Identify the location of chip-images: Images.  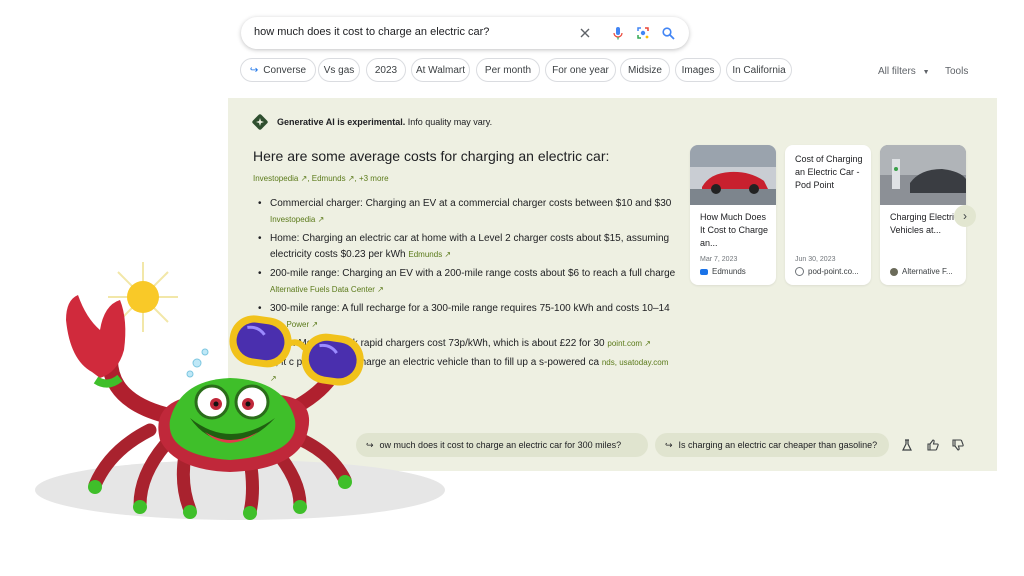
(698, 70).